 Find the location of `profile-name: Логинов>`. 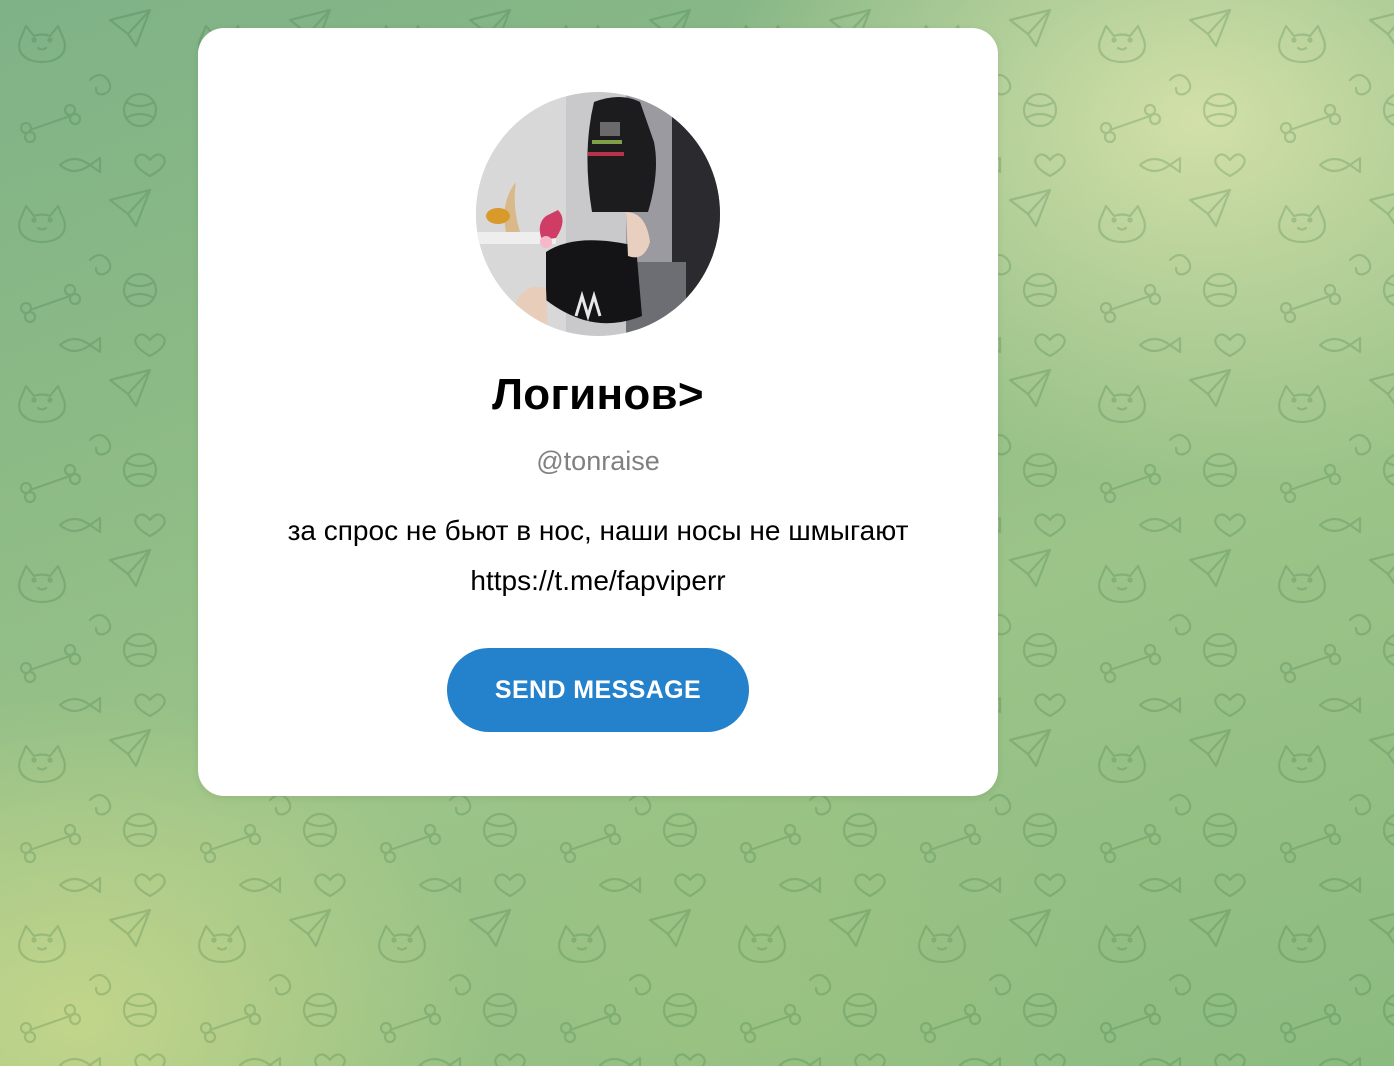

profile-name: Логинов> is located at coordinates (598, 394).